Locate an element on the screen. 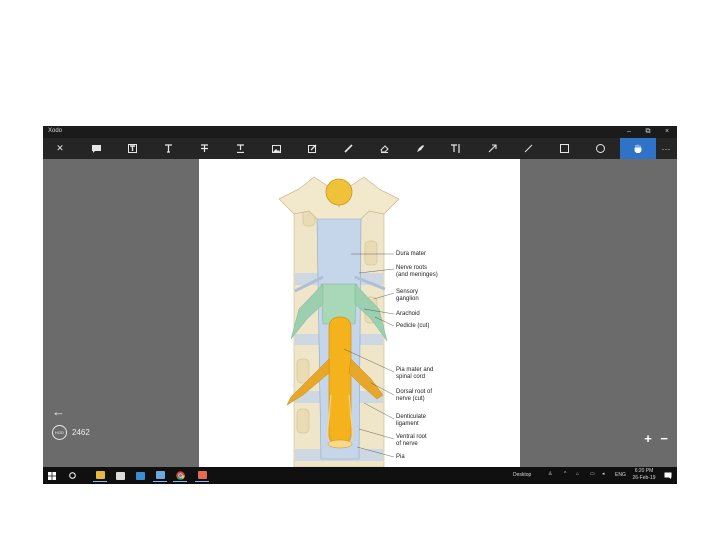  free-text-icon is located at coordinates (168, 148).